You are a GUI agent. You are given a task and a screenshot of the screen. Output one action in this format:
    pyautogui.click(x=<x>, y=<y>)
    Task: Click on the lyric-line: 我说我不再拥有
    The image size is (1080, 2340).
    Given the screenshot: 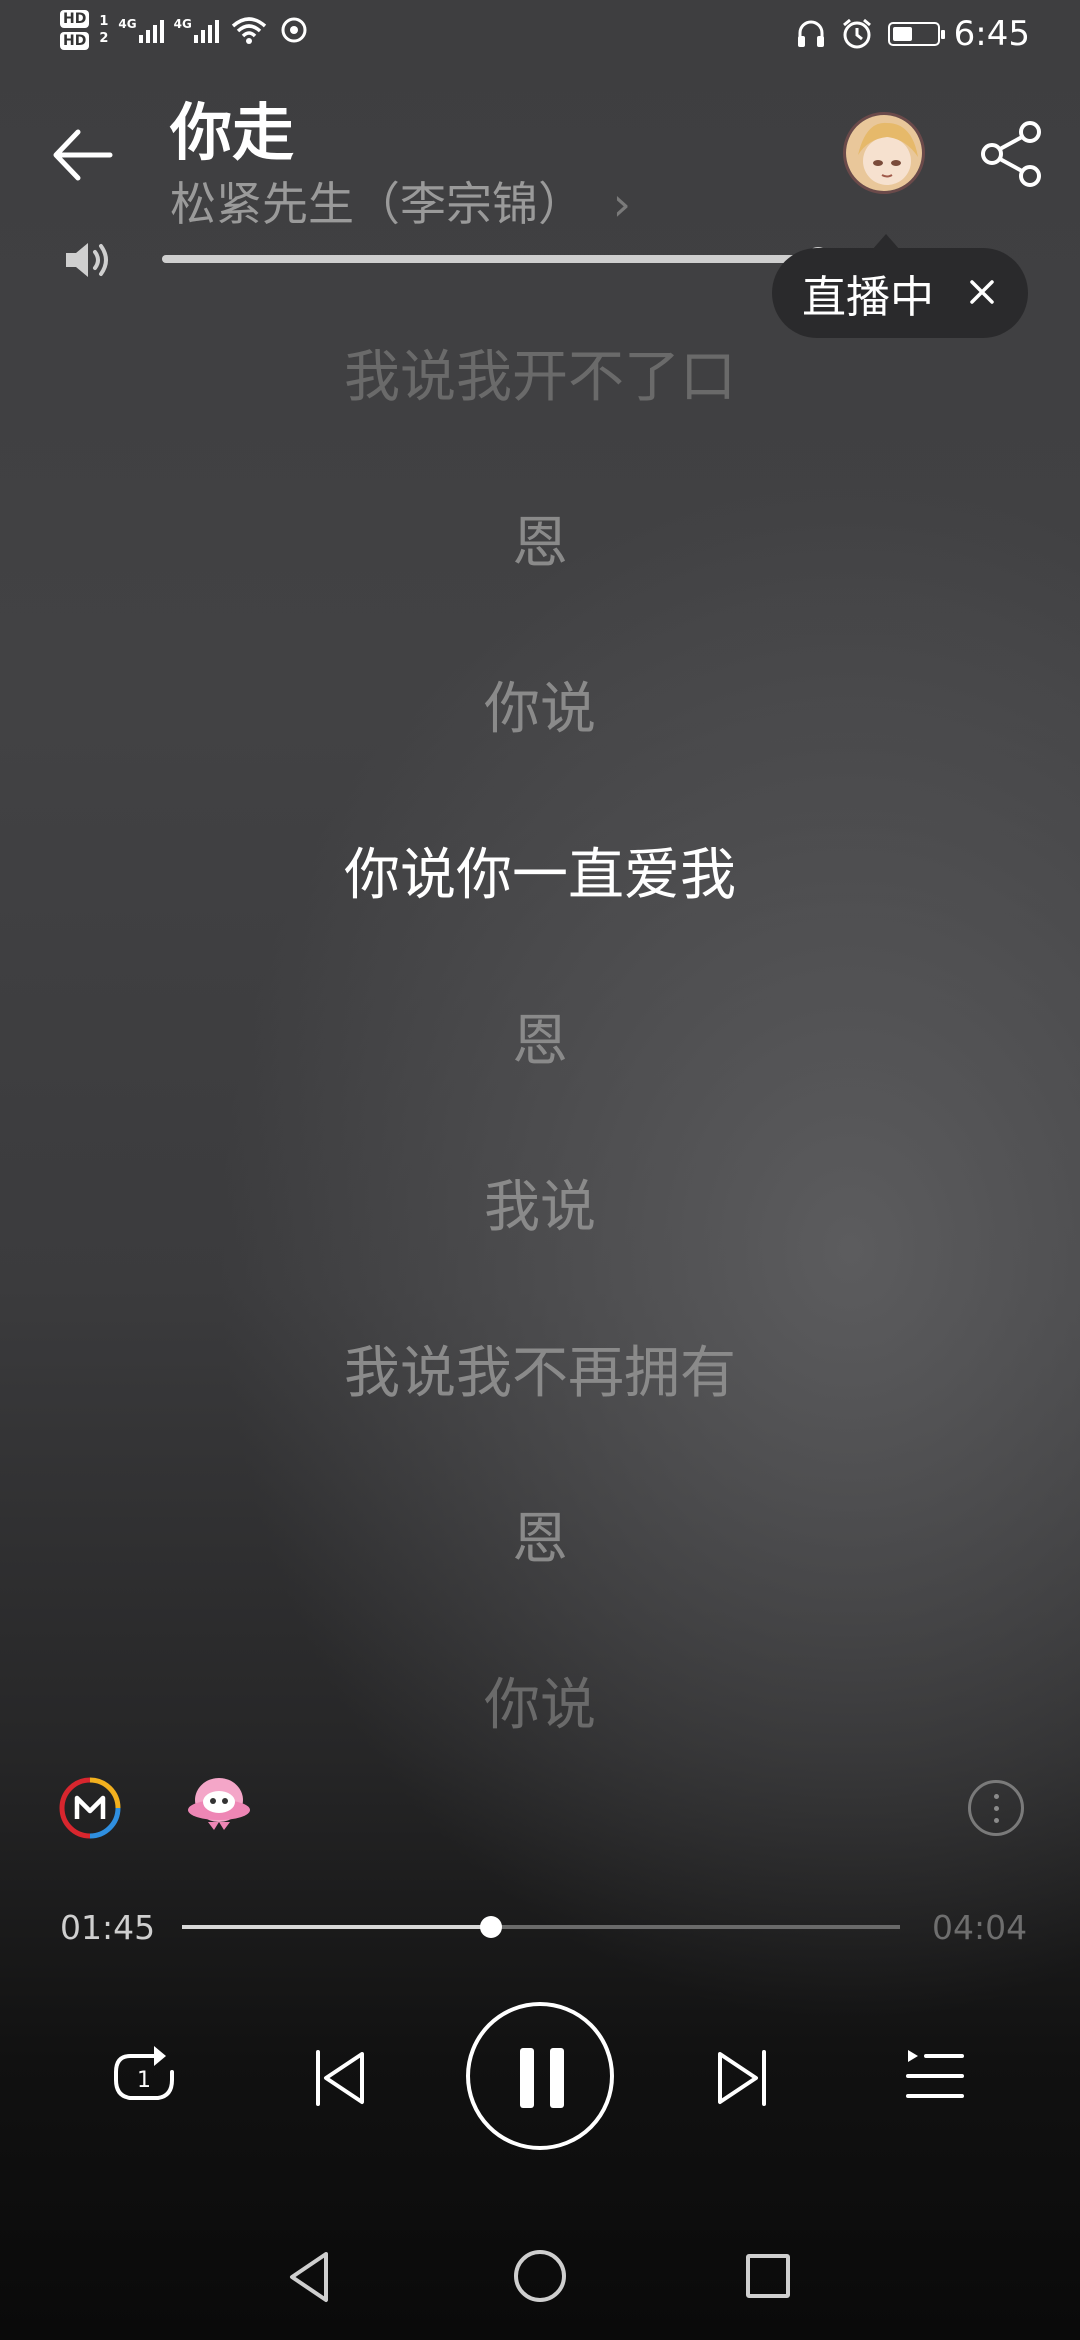 What is the action you would take?
    pyautogui.click(x=540, y=1368)
    